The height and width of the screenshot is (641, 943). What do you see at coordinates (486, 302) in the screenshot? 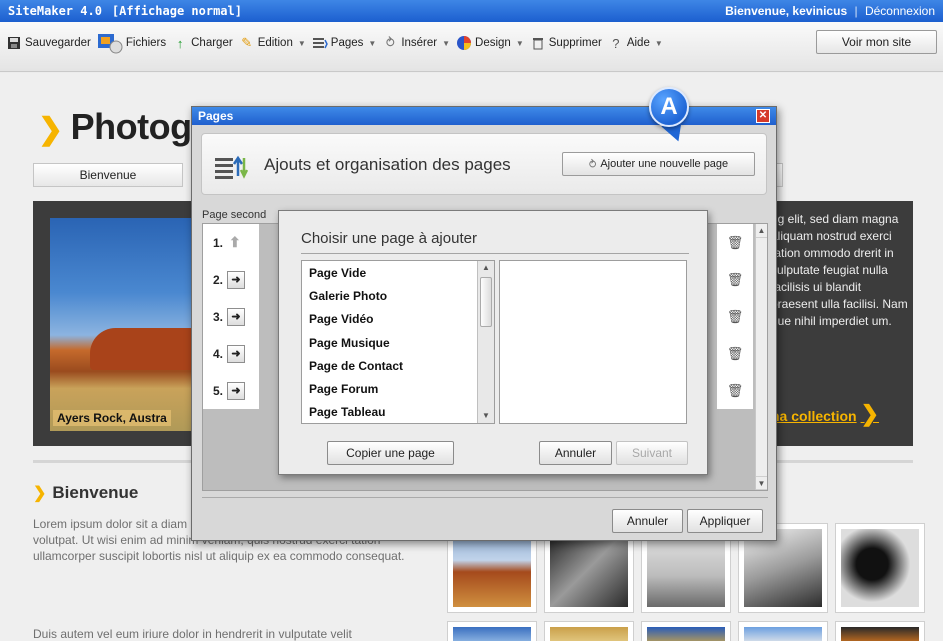
I see `scrollbar-thumb` at bounding box center [486, 302].